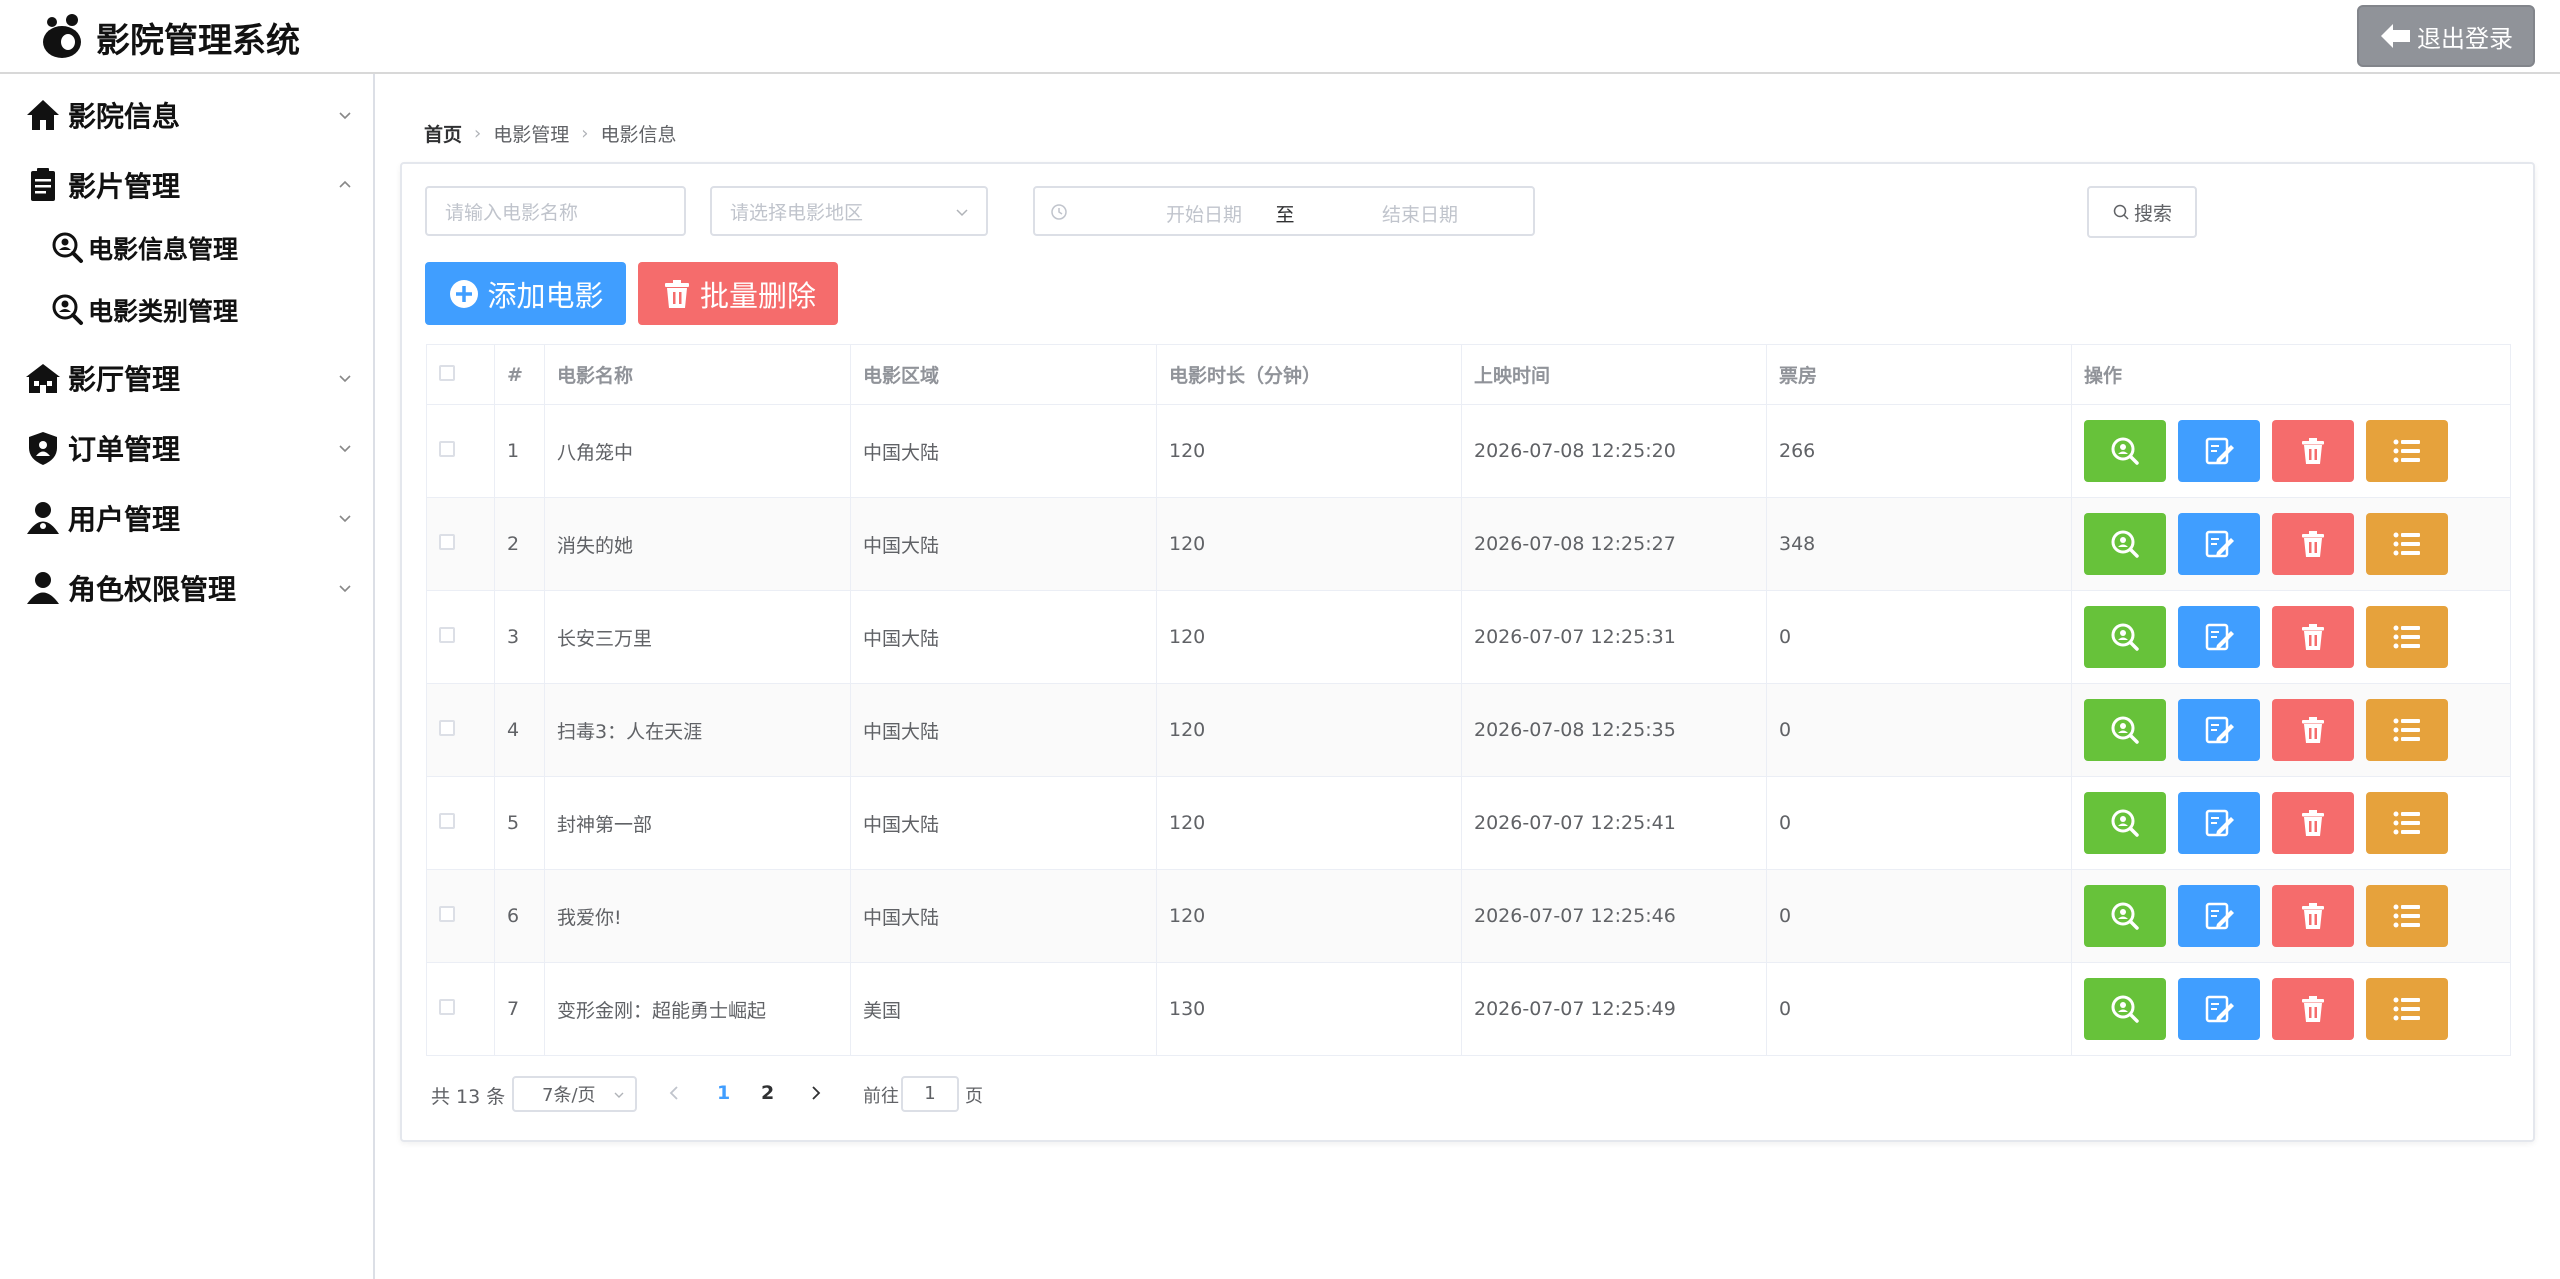  Describe the element at coordinates (930, 1094) in the screenshot. I see `goto-page-input: 1` at that location.